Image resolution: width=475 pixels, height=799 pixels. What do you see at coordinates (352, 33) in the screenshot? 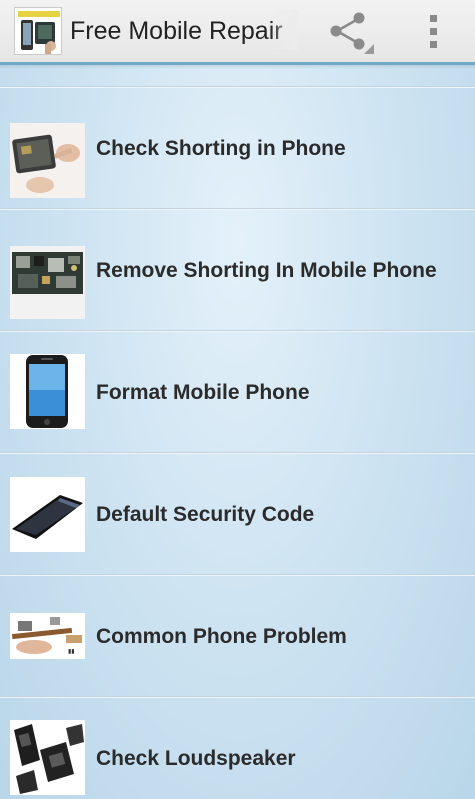
I see `share-icon` at bounding box center [352, 33].